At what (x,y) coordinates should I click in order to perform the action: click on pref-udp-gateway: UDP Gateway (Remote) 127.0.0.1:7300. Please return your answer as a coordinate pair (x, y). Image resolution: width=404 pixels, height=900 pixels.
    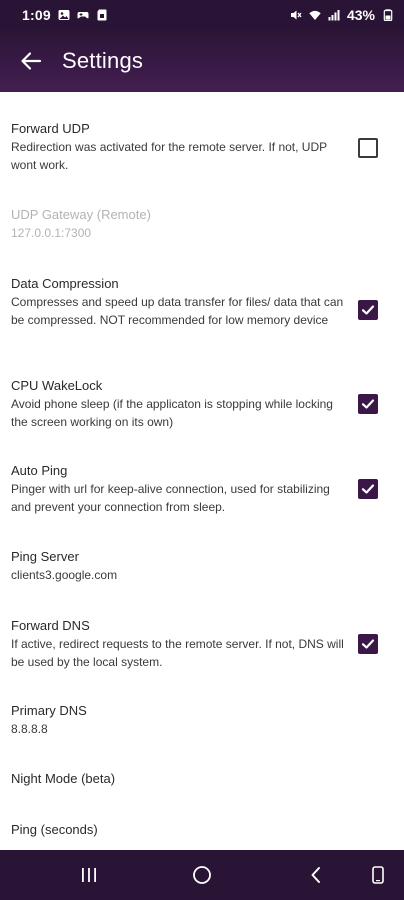
    Looking at the image, I should click on (202, 224).